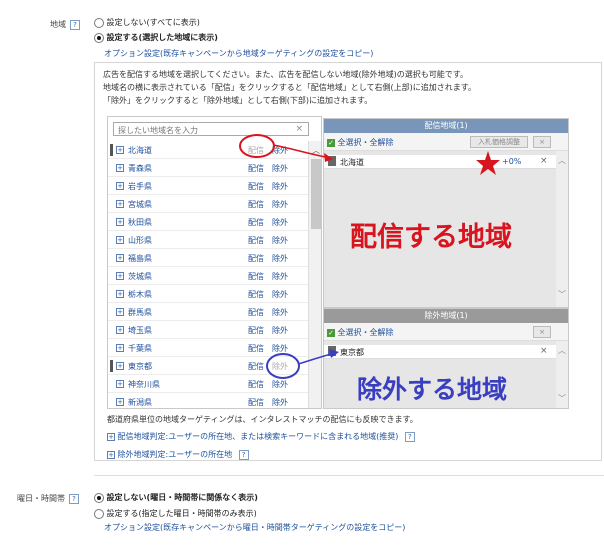 Image resolution: width=604 pixels, height=554 pixels. I want to click on interest-match-note: 都道府県単位の地域ターゲティングは、インタレストマッチの配信にも反映できます。, so click(262, 419).